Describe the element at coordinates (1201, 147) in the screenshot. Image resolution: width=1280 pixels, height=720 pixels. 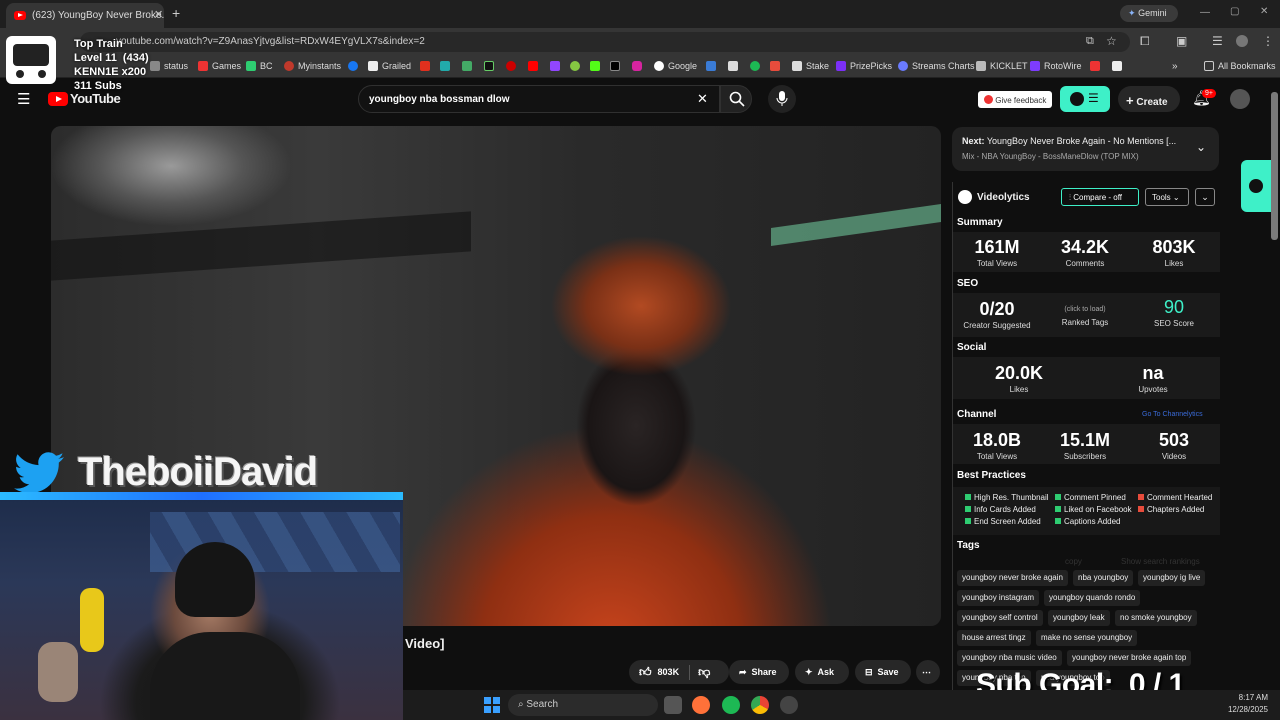
I see `chevron-down-icon: ⌄` at that location.